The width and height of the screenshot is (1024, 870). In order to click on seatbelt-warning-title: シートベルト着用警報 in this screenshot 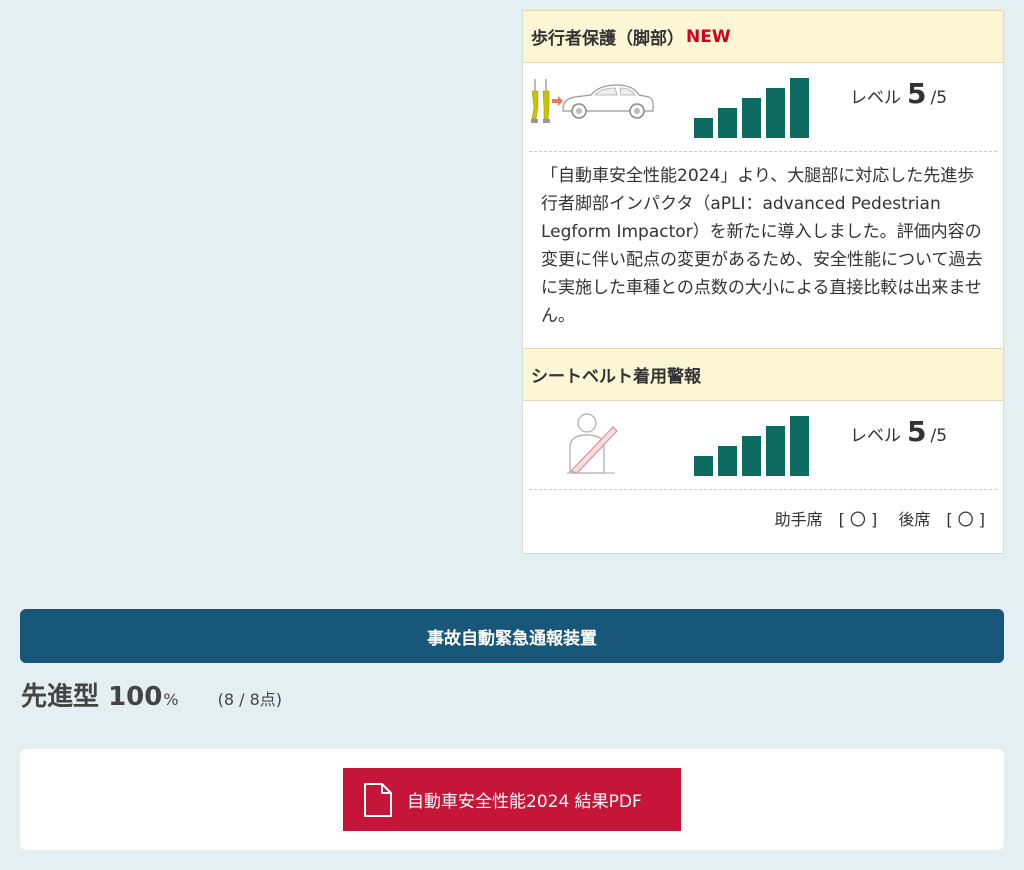, I will do `click(616, 377)`.